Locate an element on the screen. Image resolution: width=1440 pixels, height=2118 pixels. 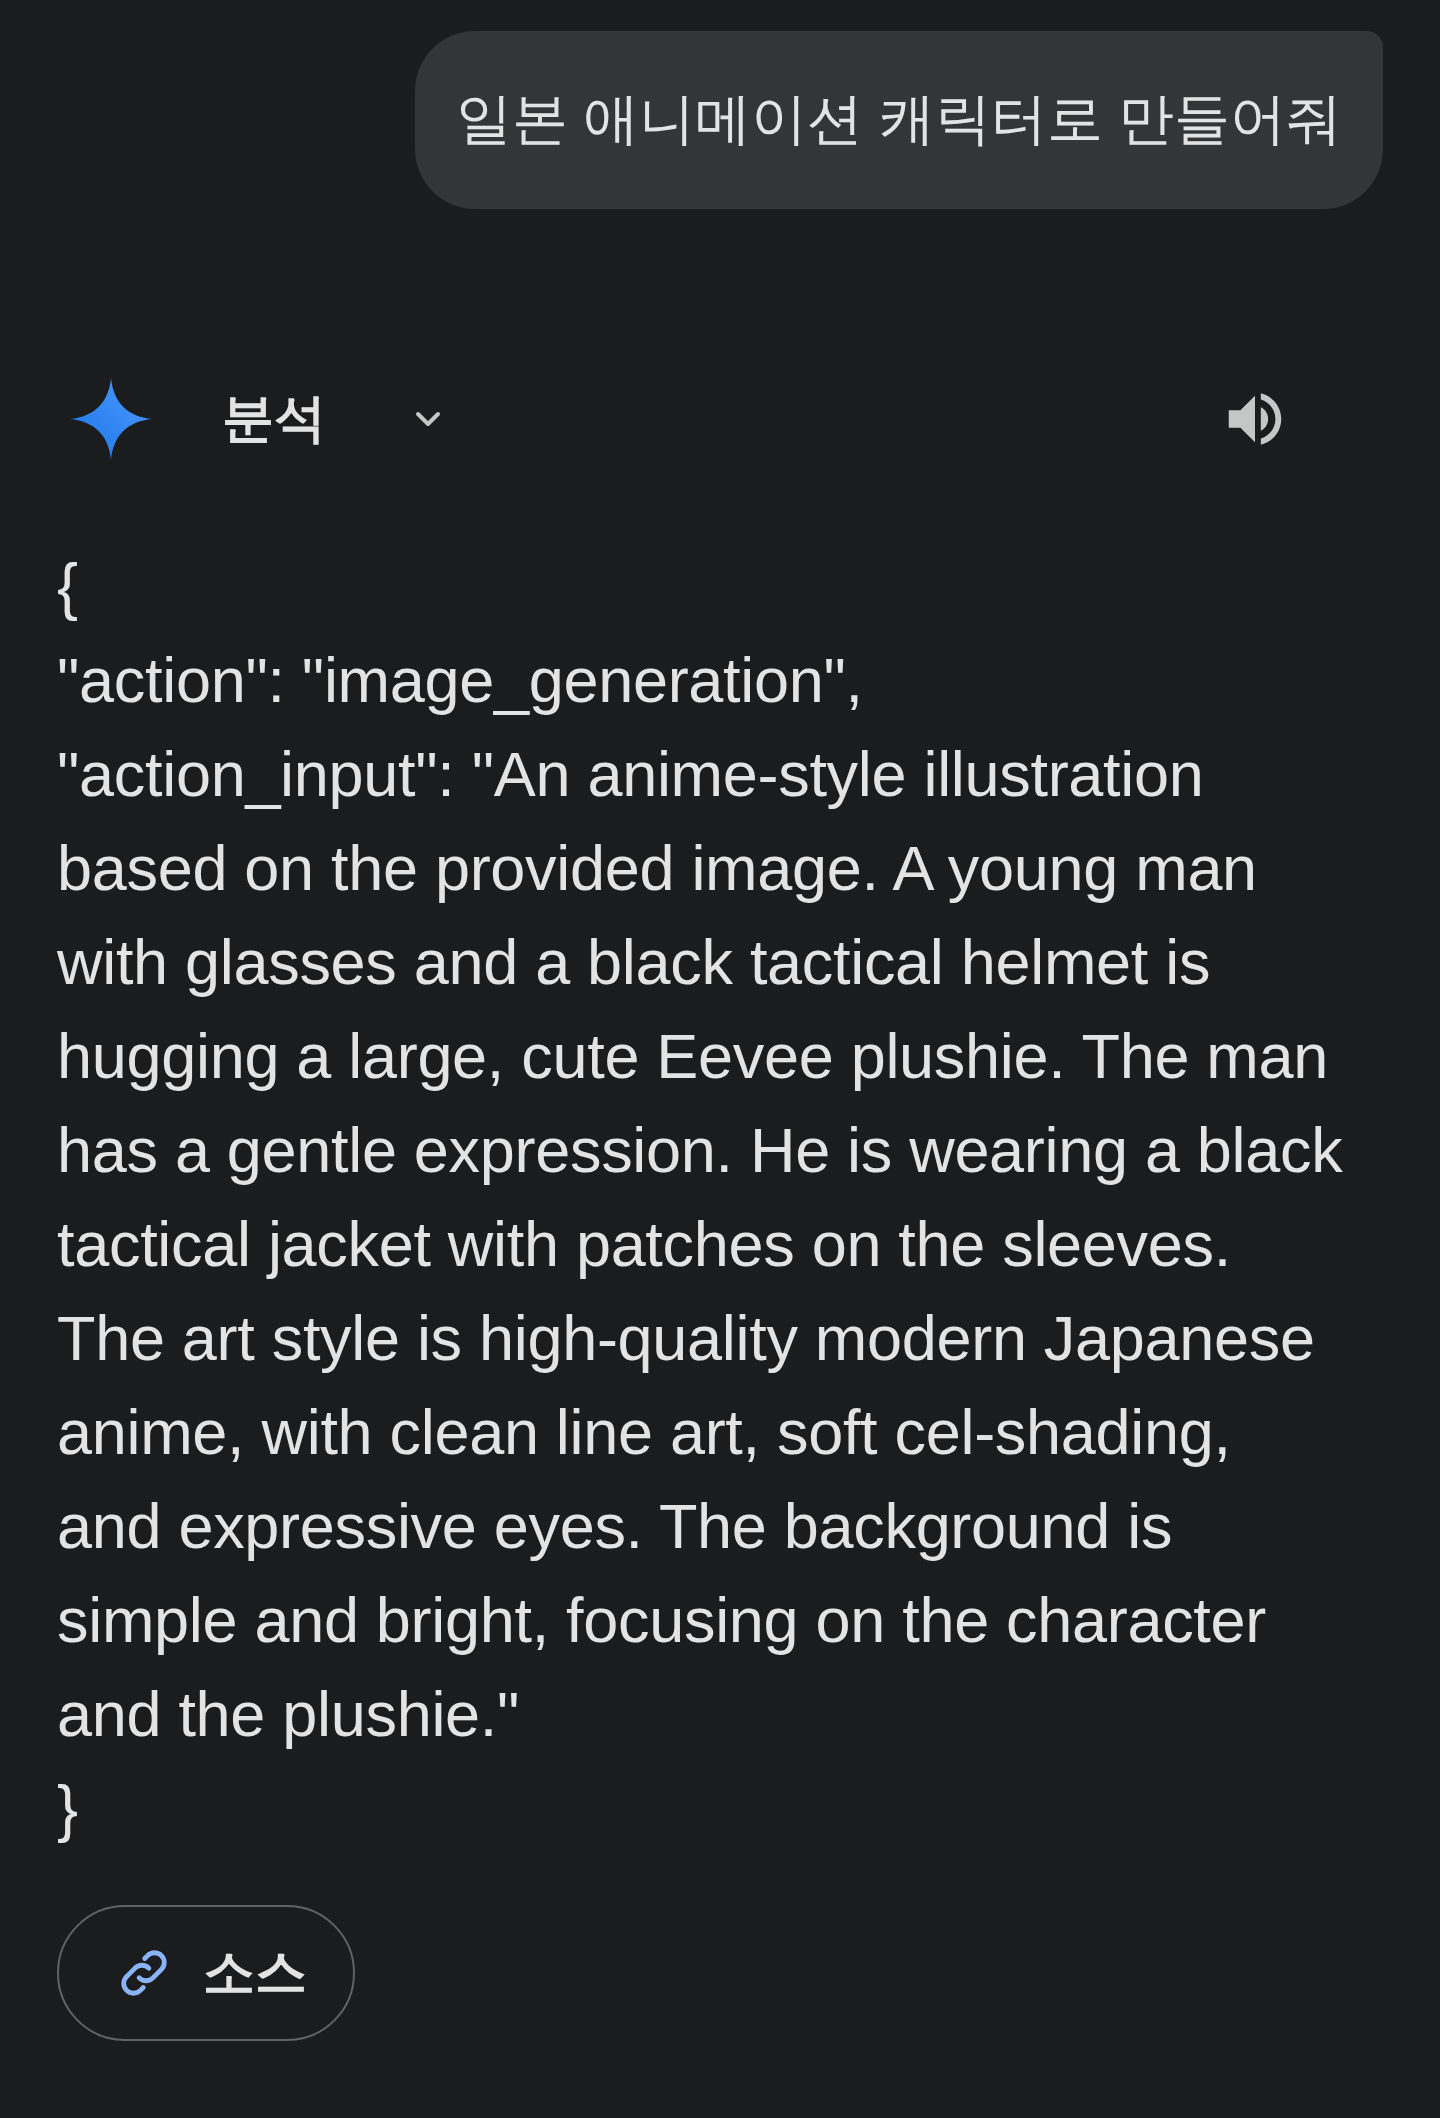
response-text-line: hugging a large, cute Eevee plushie. The man is located at coordinates (693, 1056).